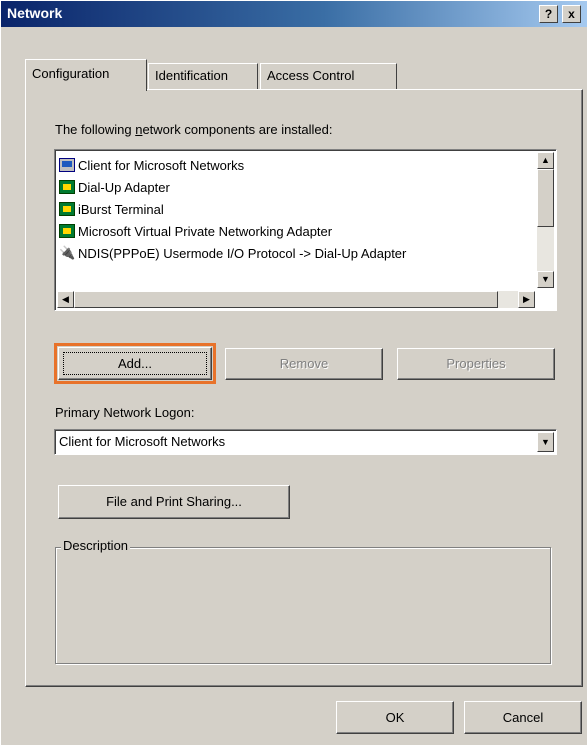 Image resolution: width=587 pixels, height=745 pixels. I want to click on list-item: iBurst Terminal, so click(111, 209).